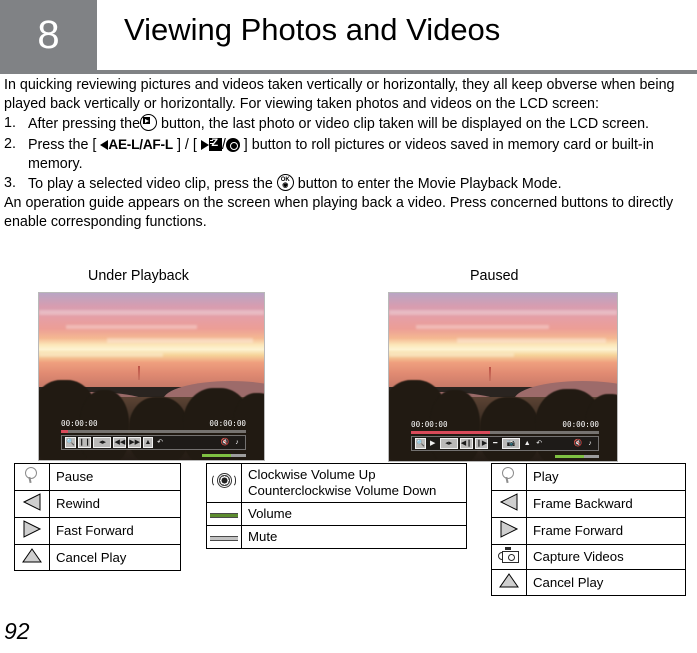  Describe the element at coordinates (115, 531) in the screenshot. I see `legend-label: Fast Forward` at that location.